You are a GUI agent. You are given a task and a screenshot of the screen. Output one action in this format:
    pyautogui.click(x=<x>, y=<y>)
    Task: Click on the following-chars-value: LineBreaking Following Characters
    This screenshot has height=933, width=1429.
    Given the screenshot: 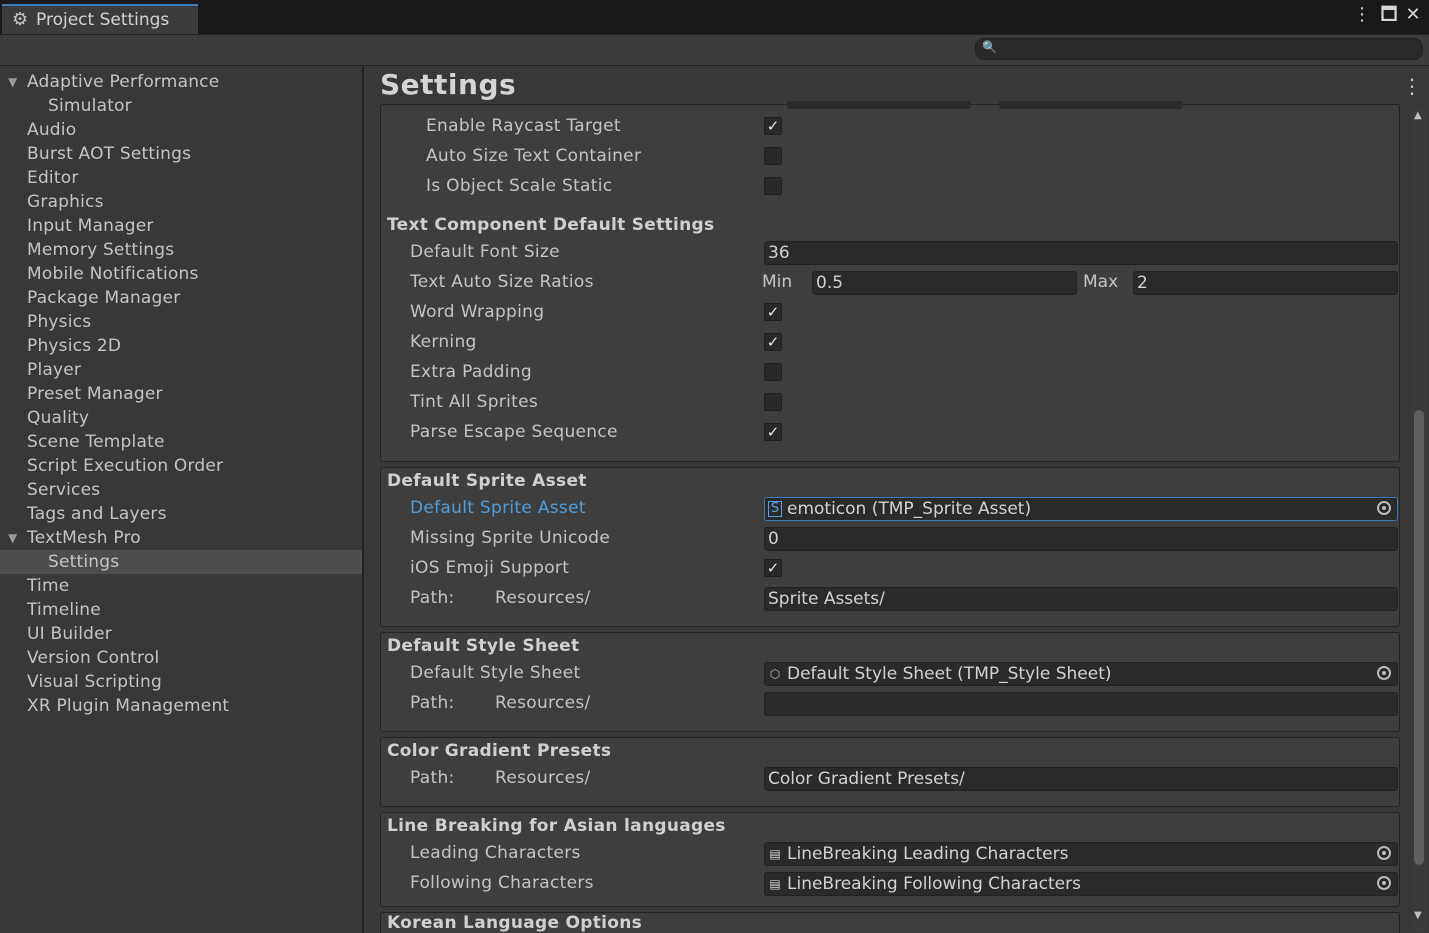 What is the action you would take?
    pyautogui.click(x=934, y=884)
    